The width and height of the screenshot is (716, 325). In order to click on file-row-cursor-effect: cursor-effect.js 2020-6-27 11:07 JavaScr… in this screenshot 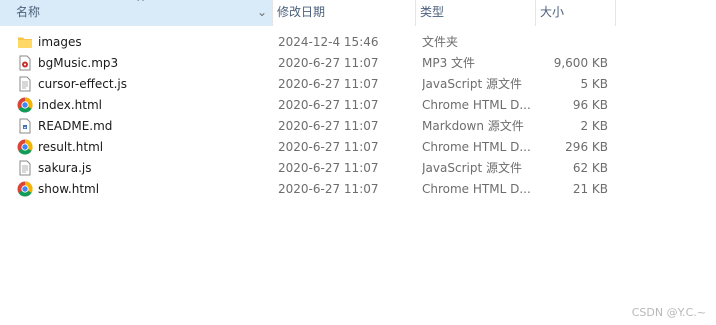, I will do `click(358, 84)`.